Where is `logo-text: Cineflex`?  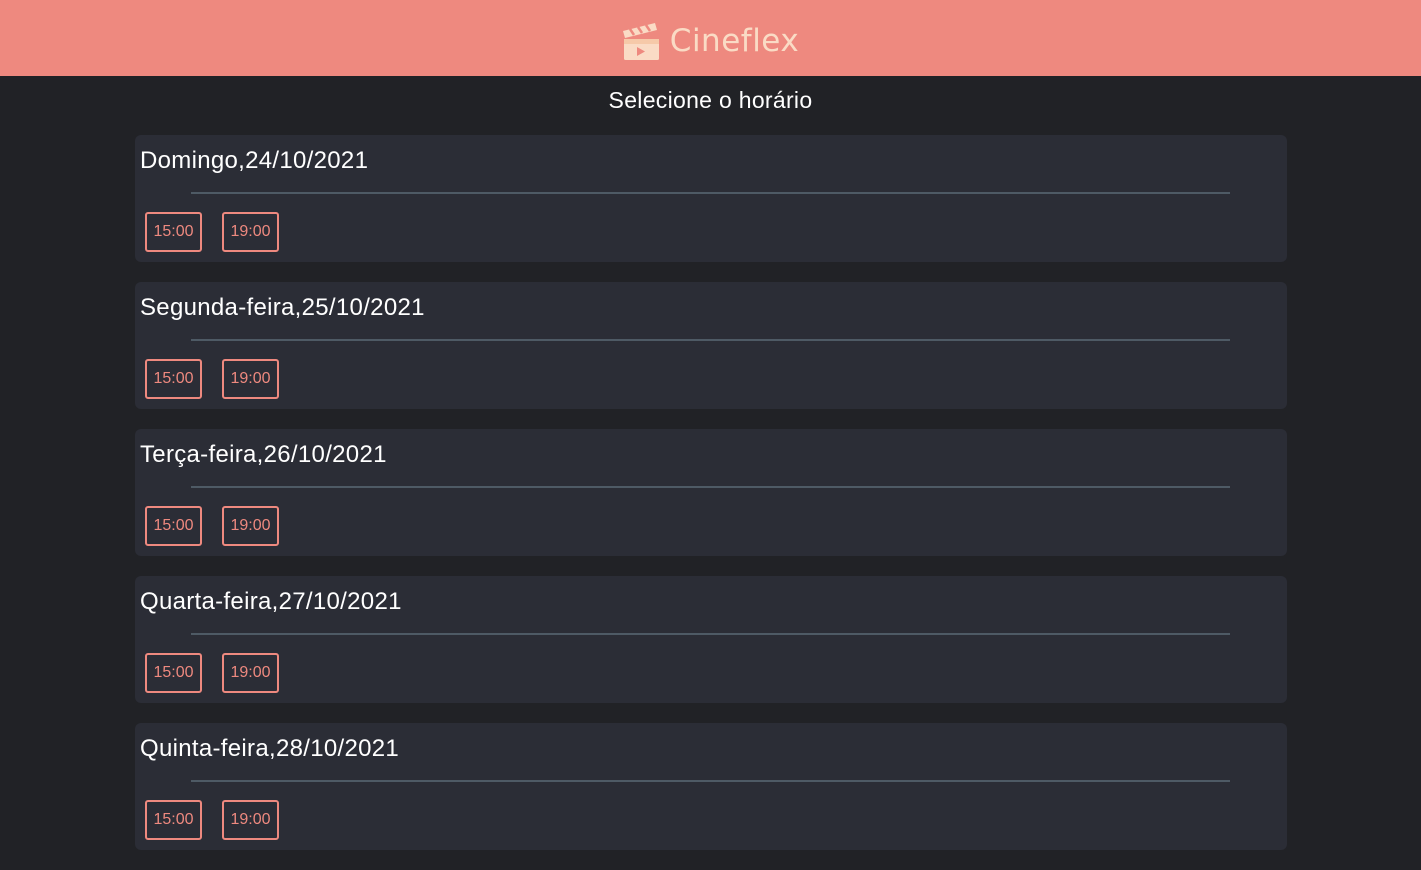 logo-text: Cineflex is located at coordinates (734, 41).